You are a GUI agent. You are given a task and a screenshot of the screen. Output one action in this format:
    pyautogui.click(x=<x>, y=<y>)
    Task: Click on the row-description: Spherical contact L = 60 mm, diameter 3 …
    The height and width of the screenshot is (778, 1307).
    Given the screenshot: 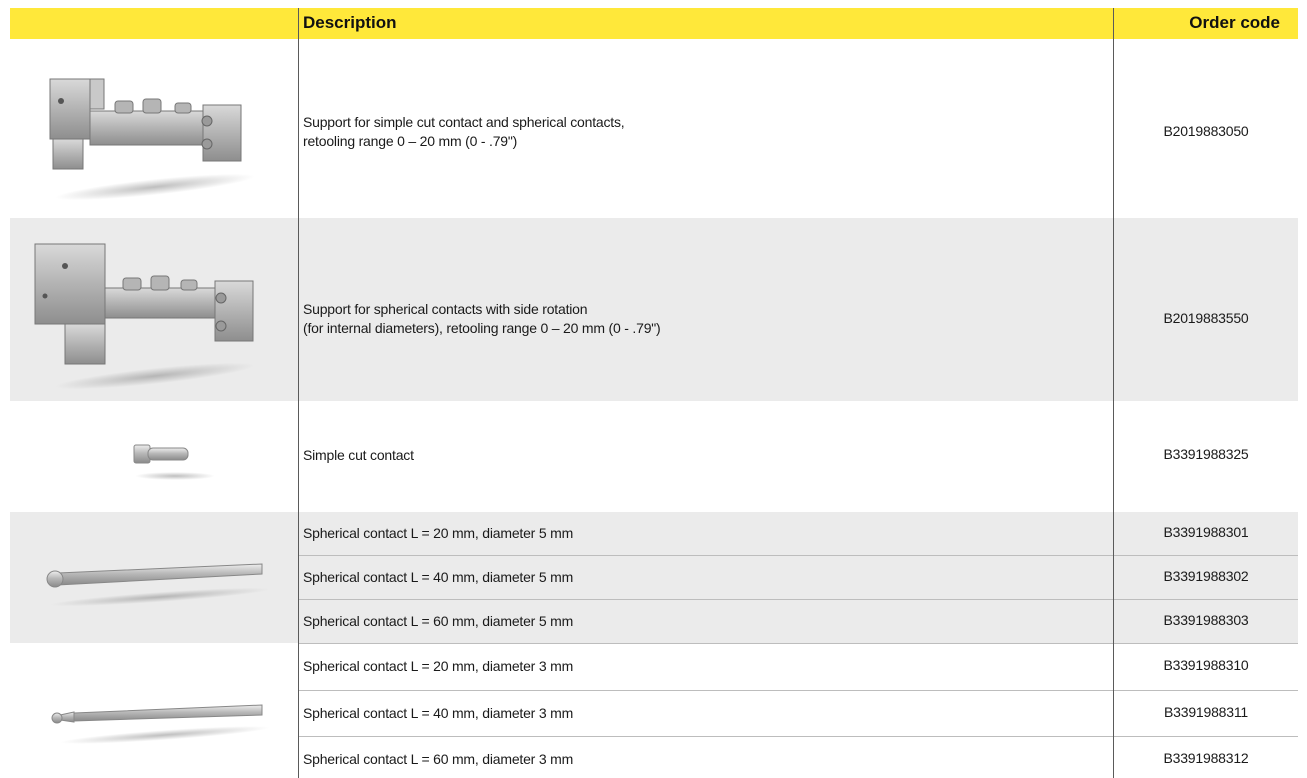 What is the action you would take?
    pyautogui.click(x=438, y=759)
    